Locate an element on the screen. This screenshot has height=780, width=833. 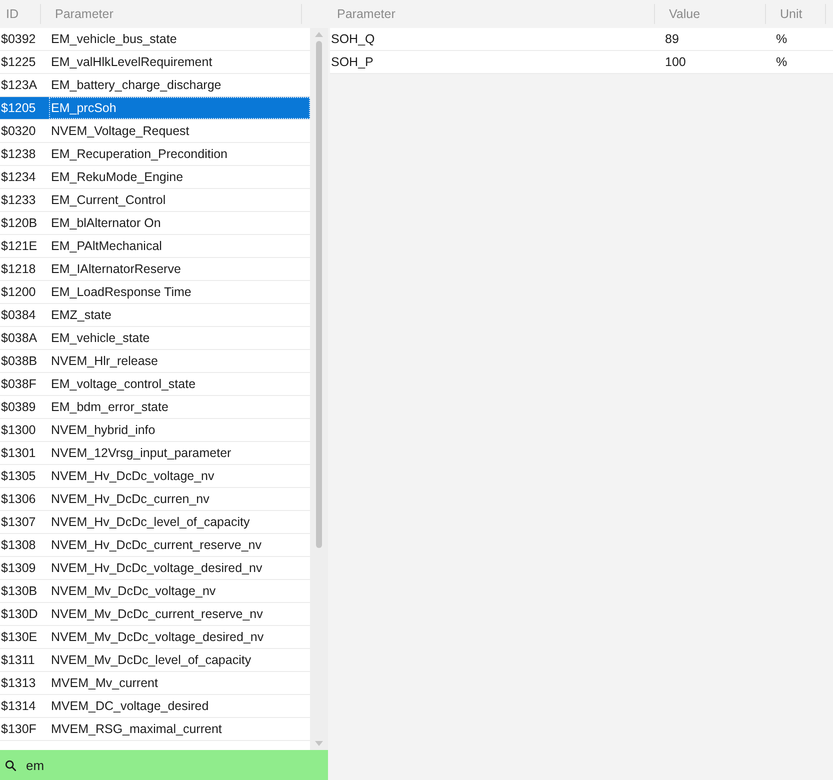
id-cell-text: $1238 is located at coordinates (18, 154).